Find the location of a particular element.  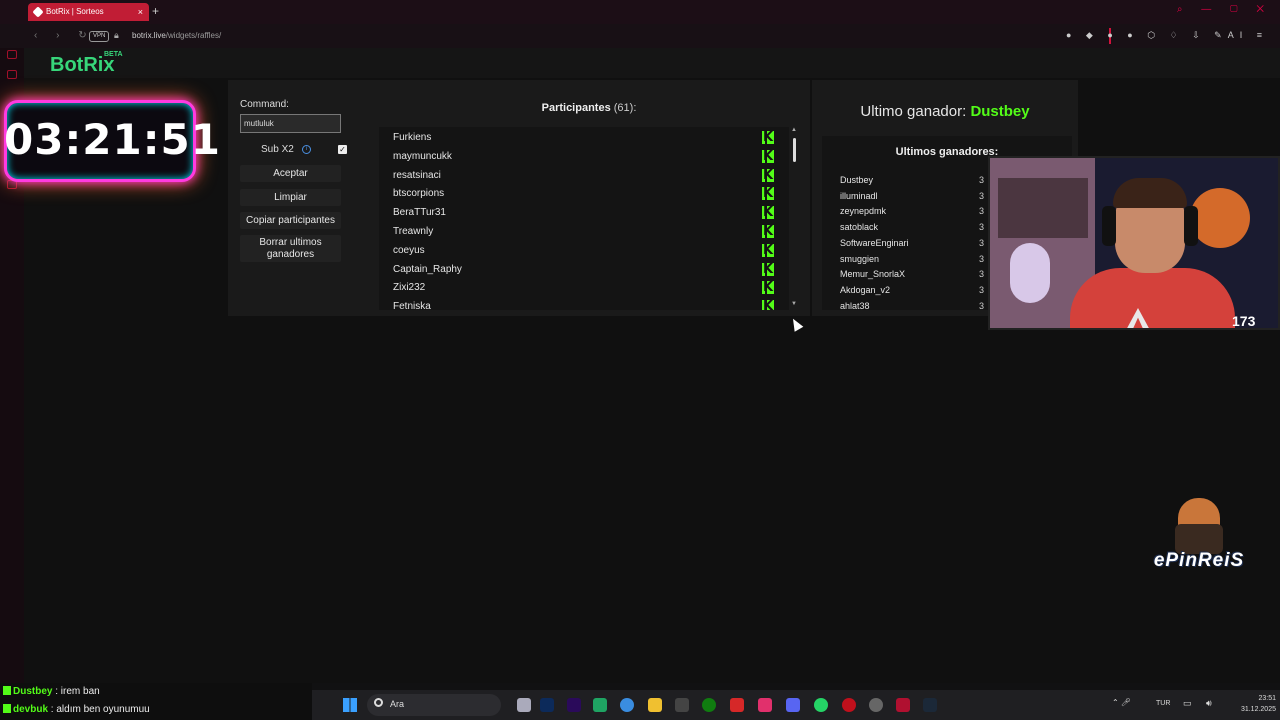

chat-text: : aldım ben oyunumuu is located at coordinates (99, 709).